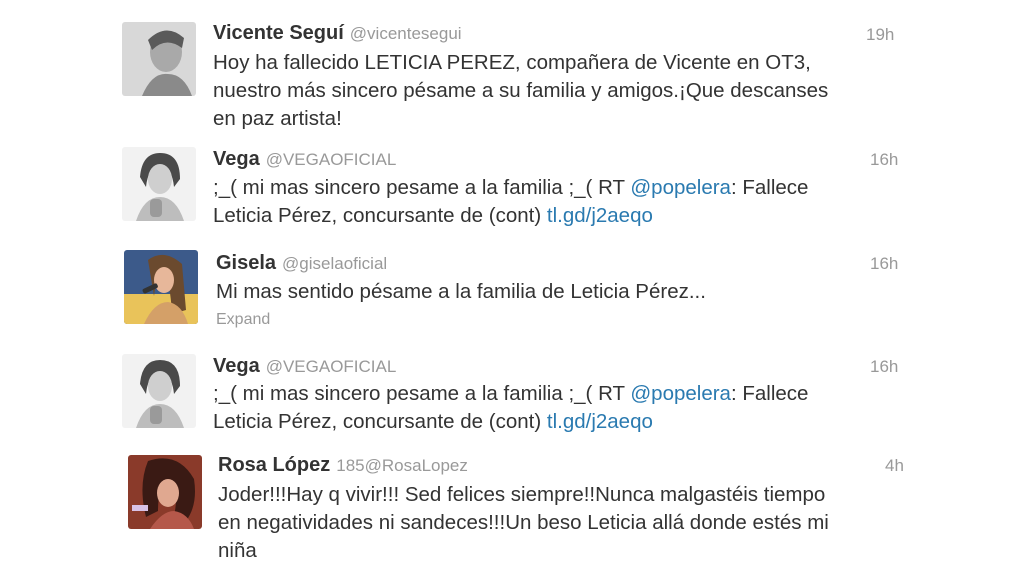 The image size is (1024, 576). What do you see at coordinates (880, 35) in the screenshot?
I see `timestamp: 19h` at bounding box center [880, 35].